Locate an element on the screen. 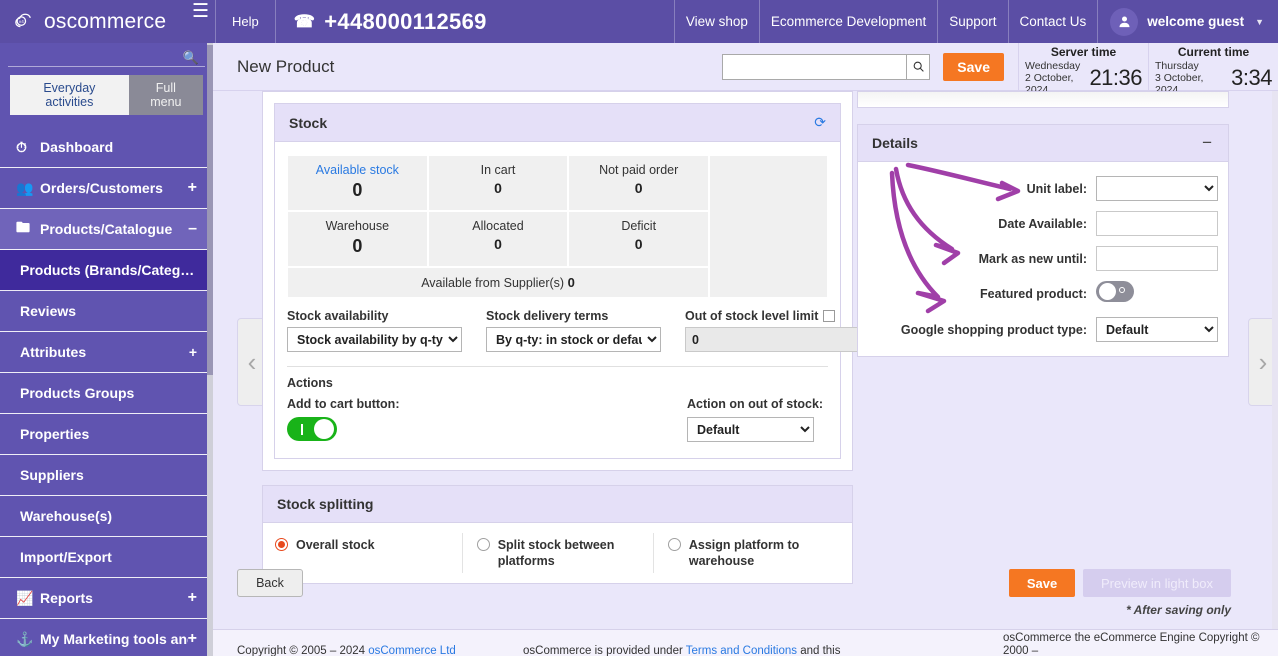 The height and width of the screenshot is (656, 1278). mark-as-new-until-input is located at coordinates (1157, 258).